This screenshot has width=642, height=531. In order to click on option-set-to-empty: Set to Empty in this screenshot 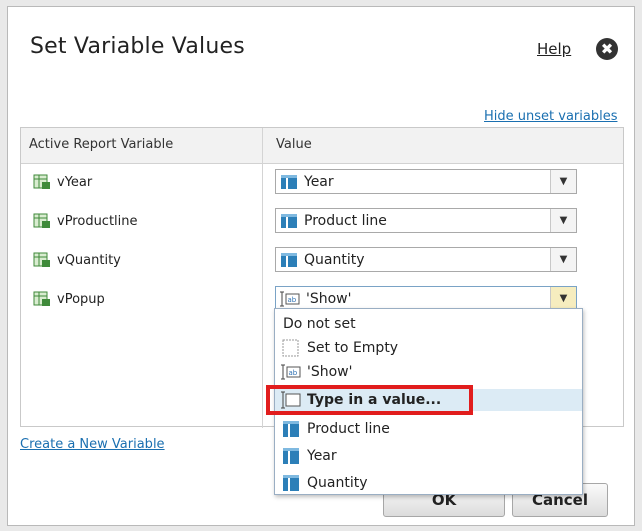, I will do `click(428, 348)`.